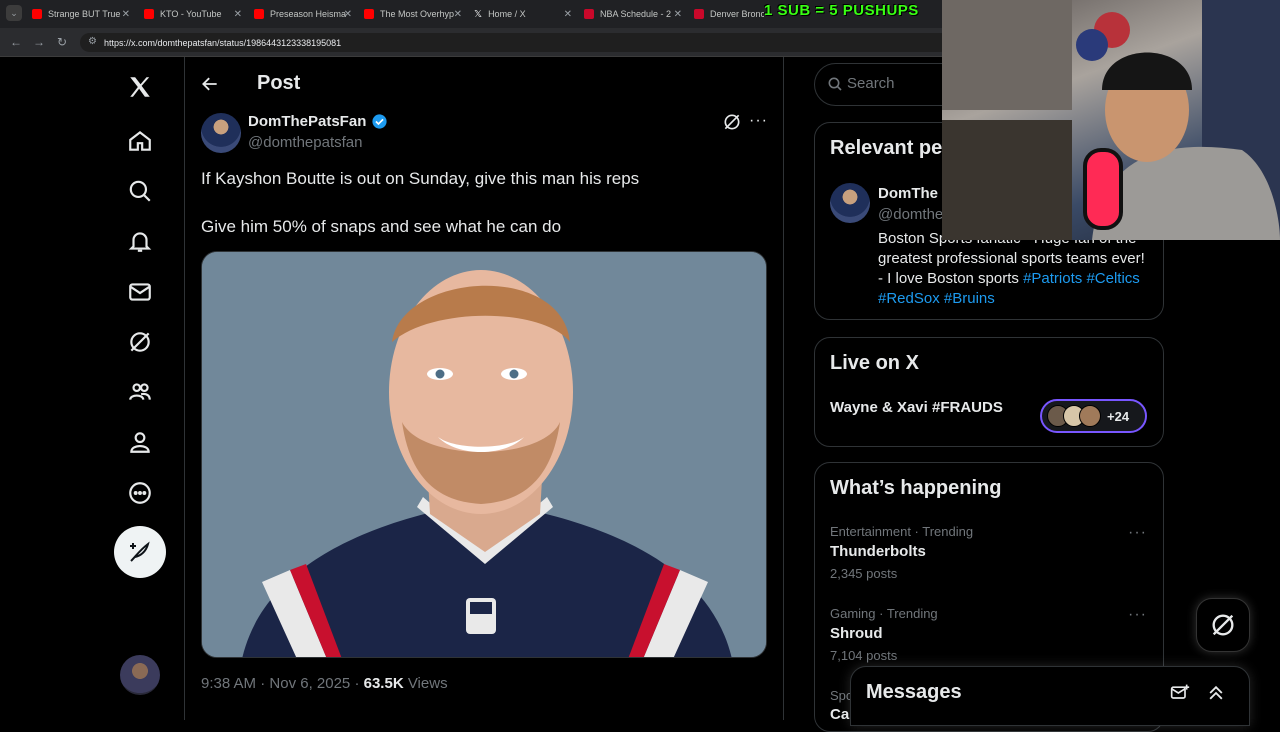  What do you see at coordinates (309, 683) in the screenshot?
I see `post-date: Nov 6, 2025` at bounding box center [309, 683].